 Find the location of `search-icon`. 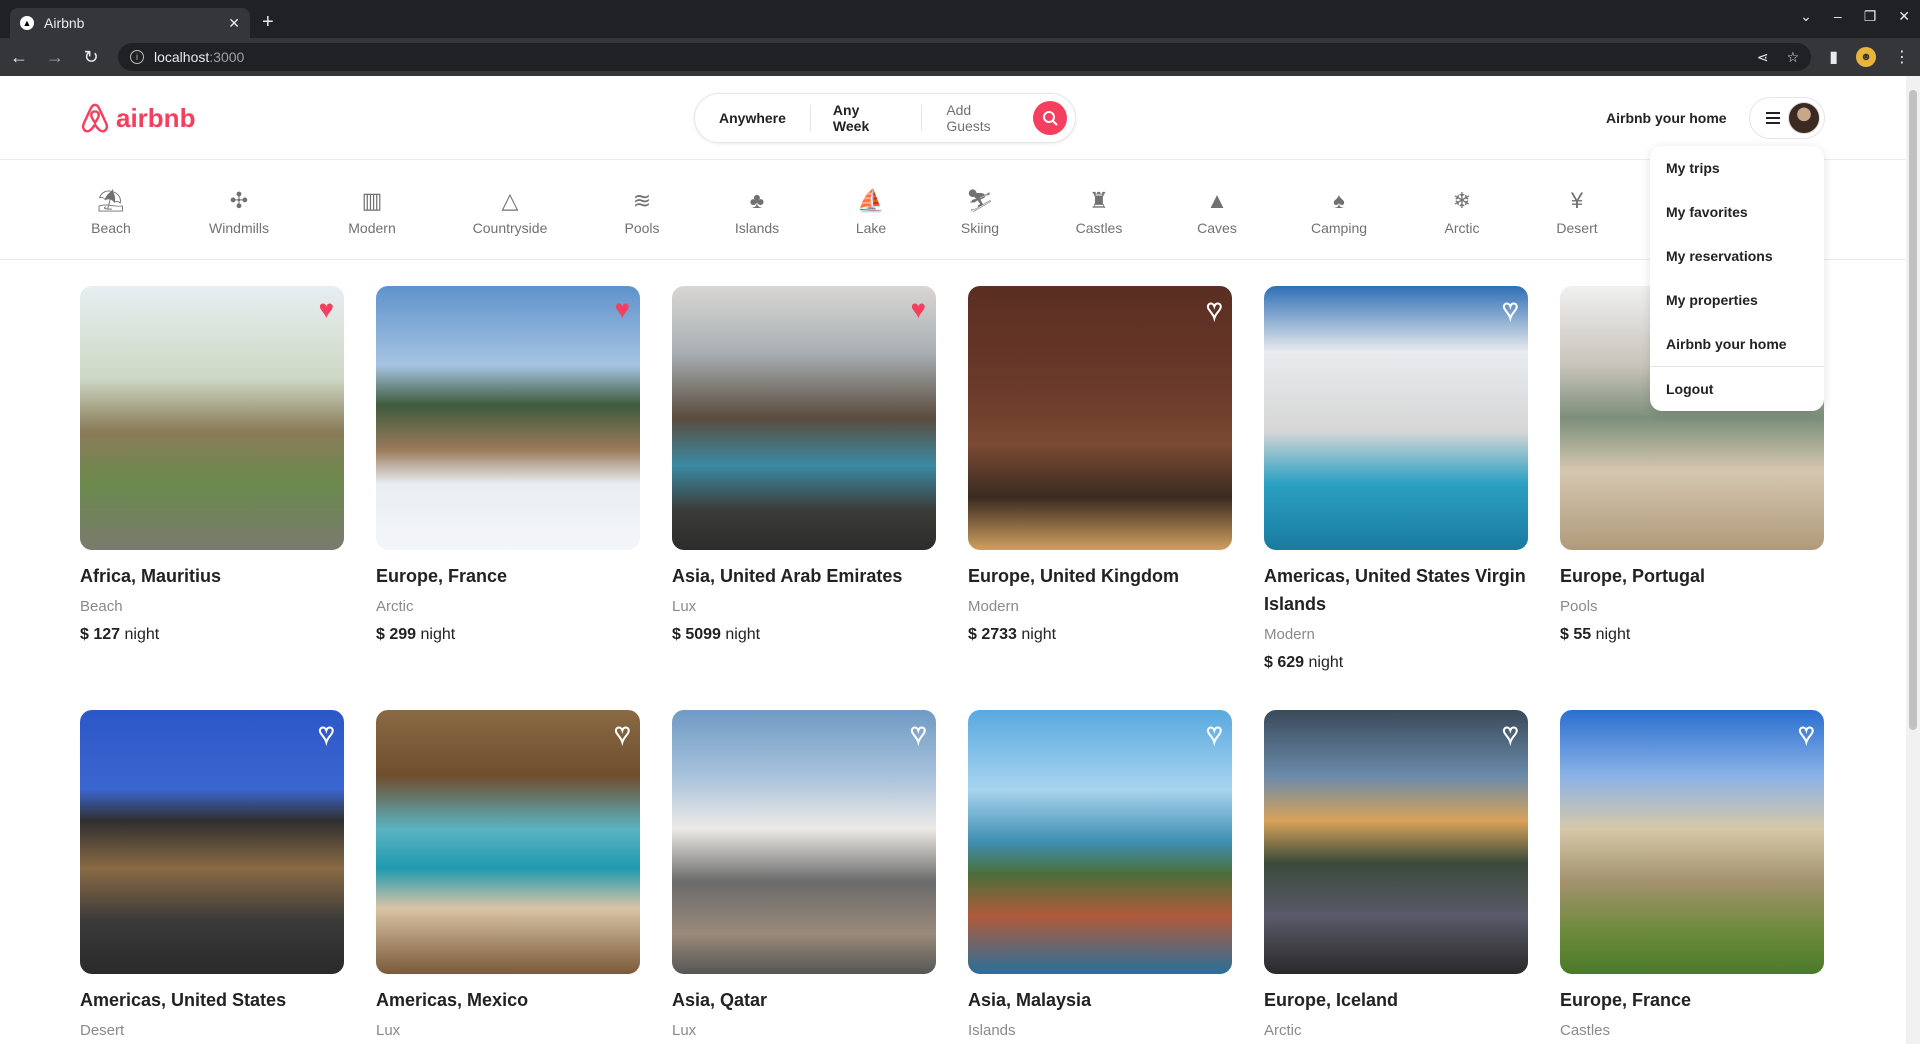

search-icon is located at coordinates (1050, 118).